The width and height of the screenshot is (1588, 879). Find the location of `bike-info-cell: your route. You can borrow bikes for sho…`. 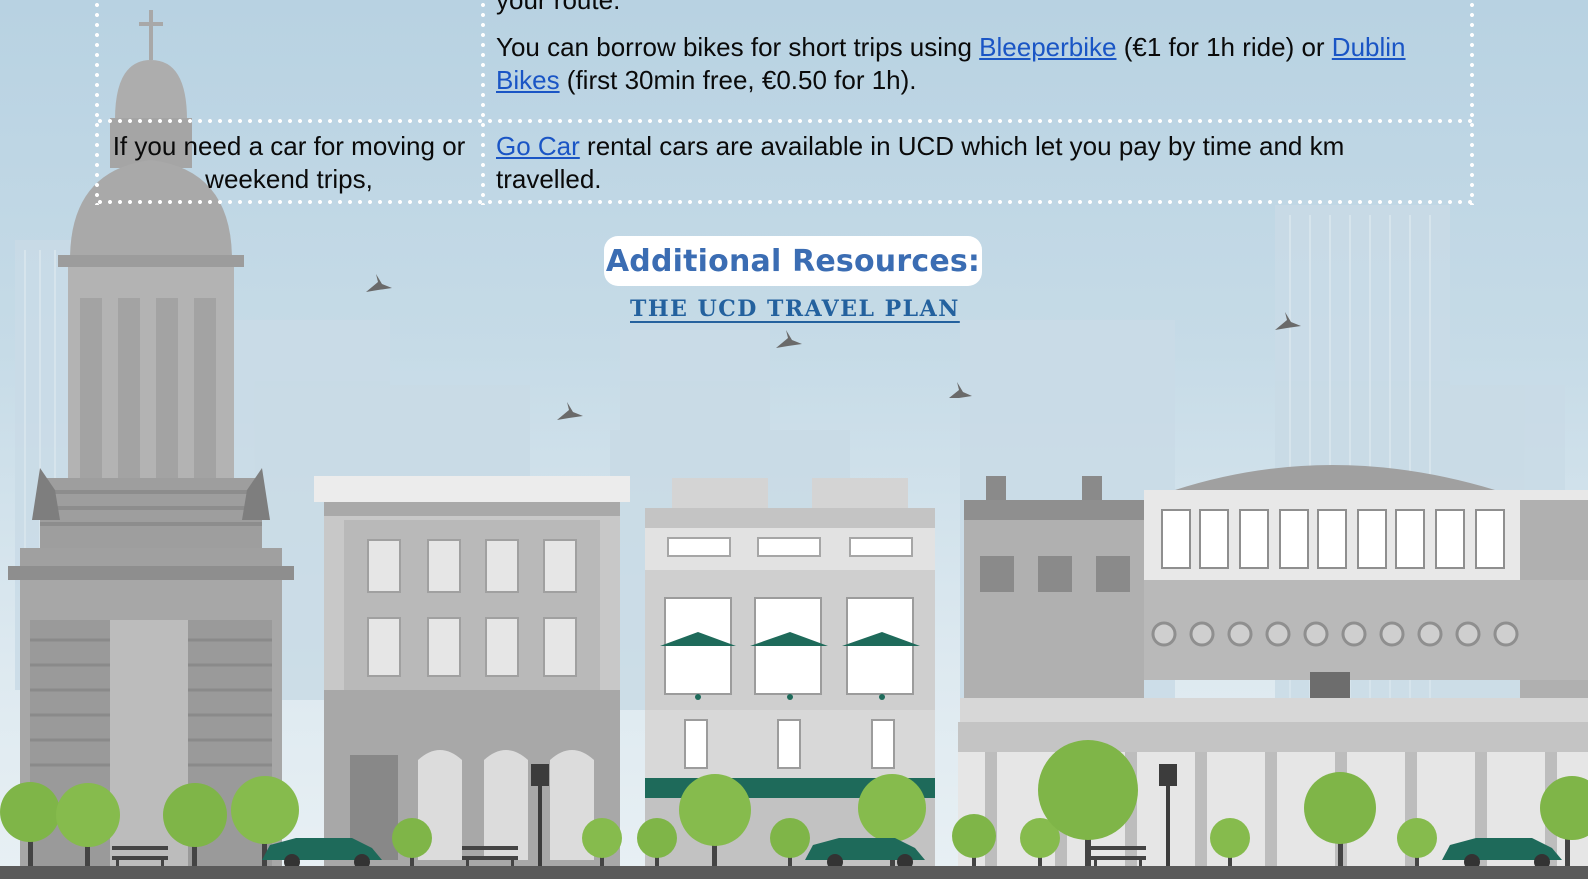

bike-info-cell: your route. You can borrow bikes for sho… is located at coordinates (976, 48).